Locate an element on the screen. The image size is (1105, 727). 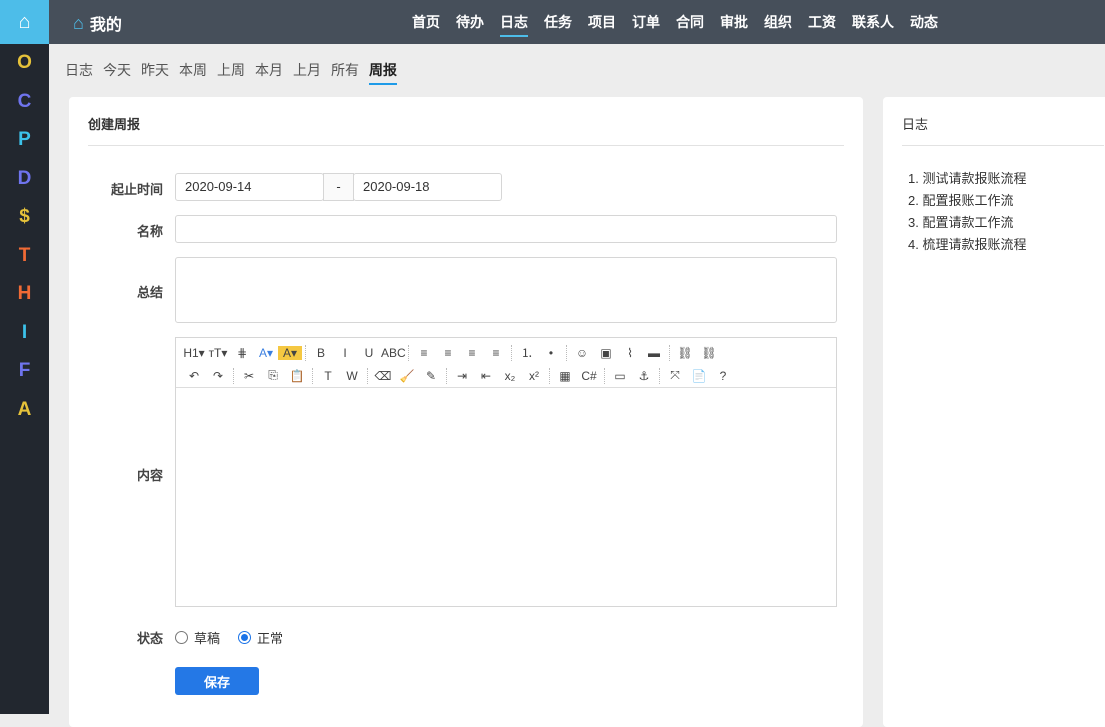
toolbar-button-icon: ⎘ is located at coordinates (273, 375).